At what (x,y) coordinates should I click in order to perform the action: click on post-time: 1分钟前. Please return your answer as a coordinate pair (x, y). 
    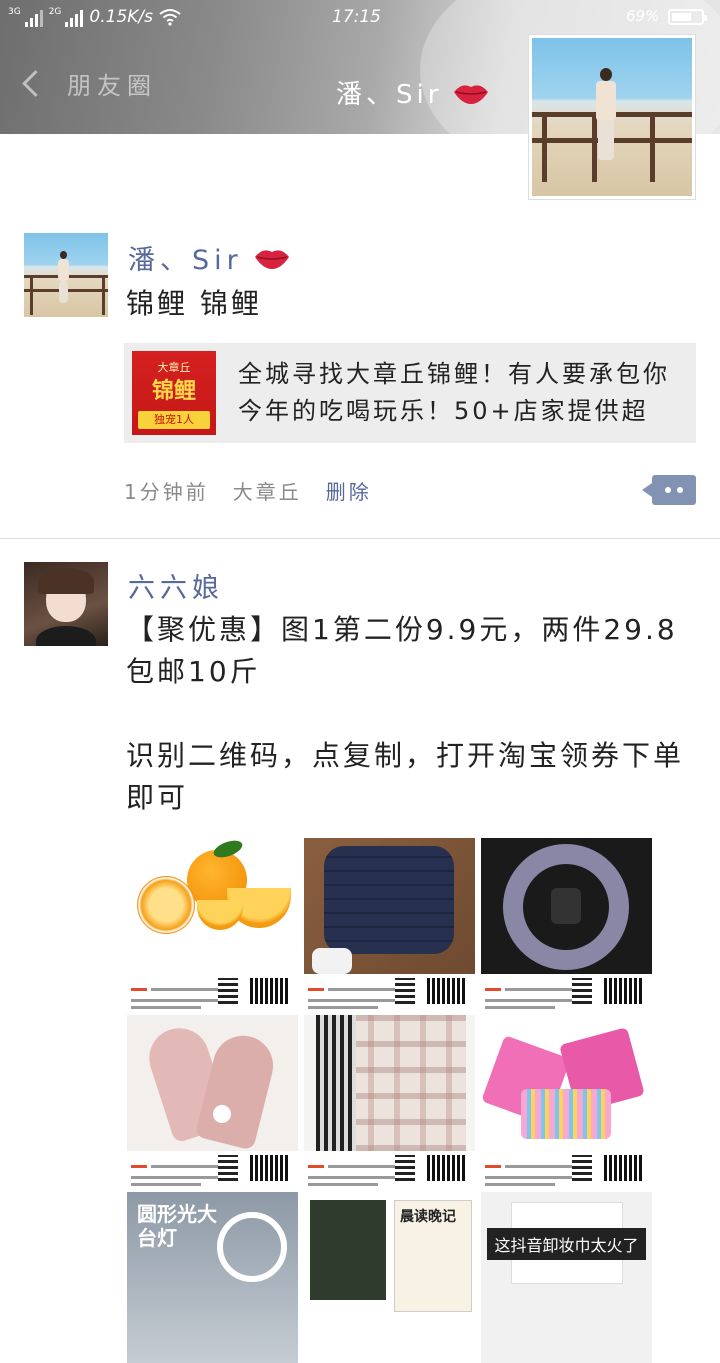
    Looking at the image, I should click on (166, 492).